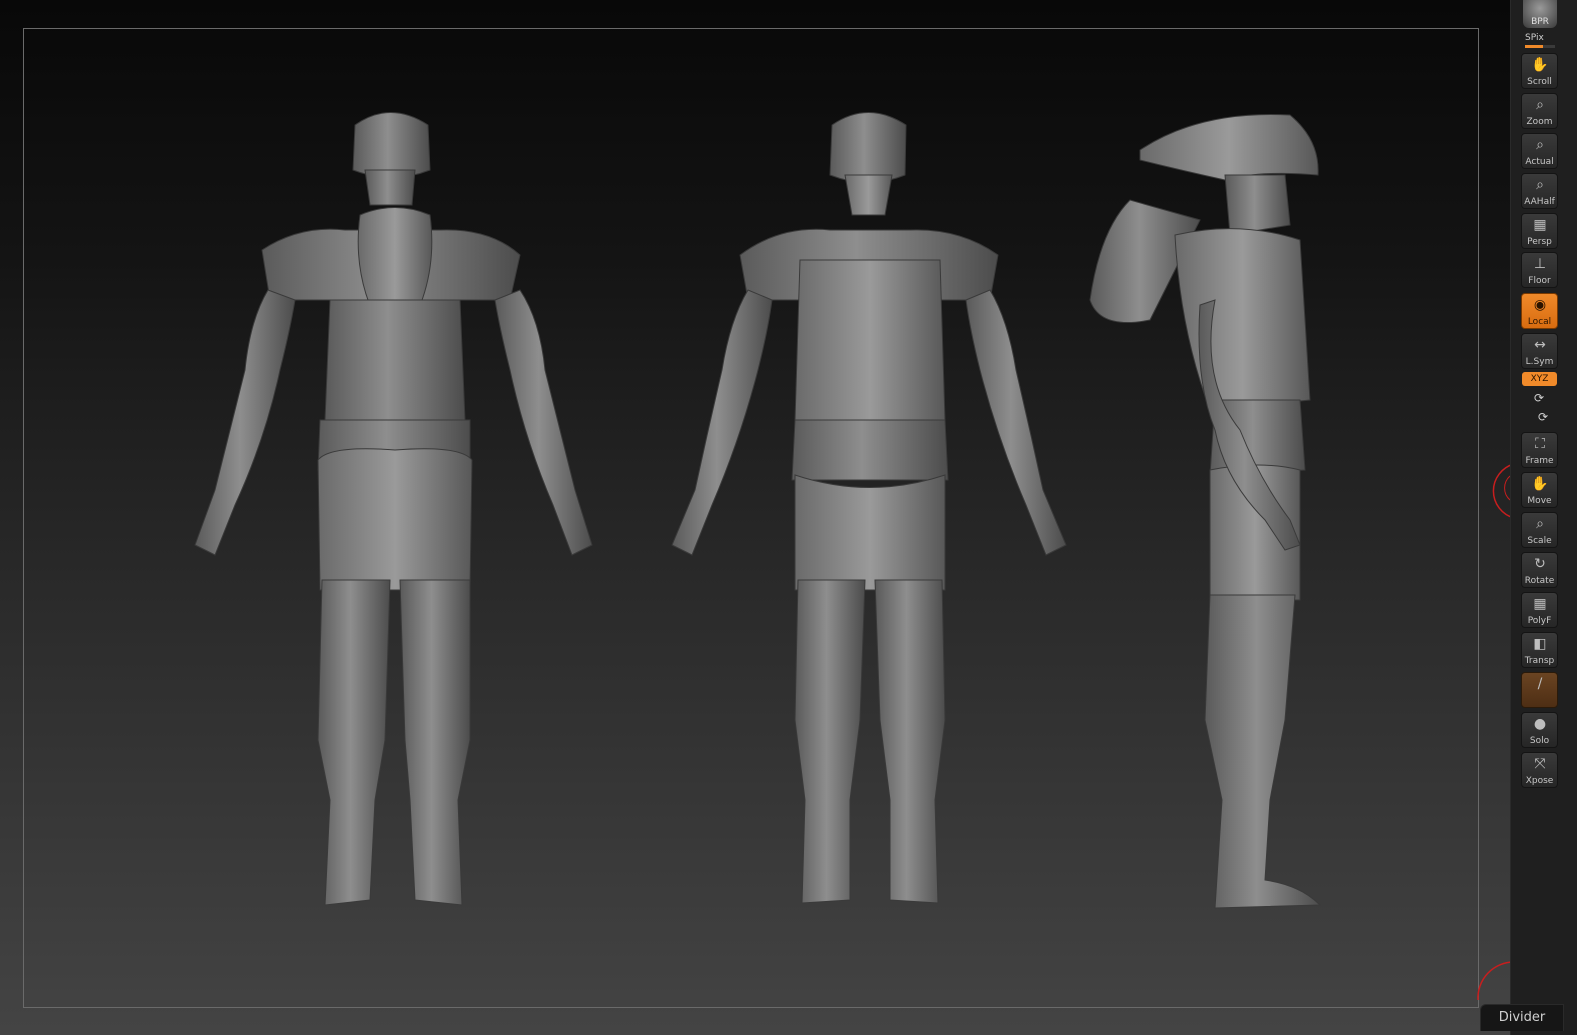  What do you see at coordinates (1539, 379) in the screenshot?
I see `xyz-symmetry-button: XYZ` at bounding box center [1539, 379].